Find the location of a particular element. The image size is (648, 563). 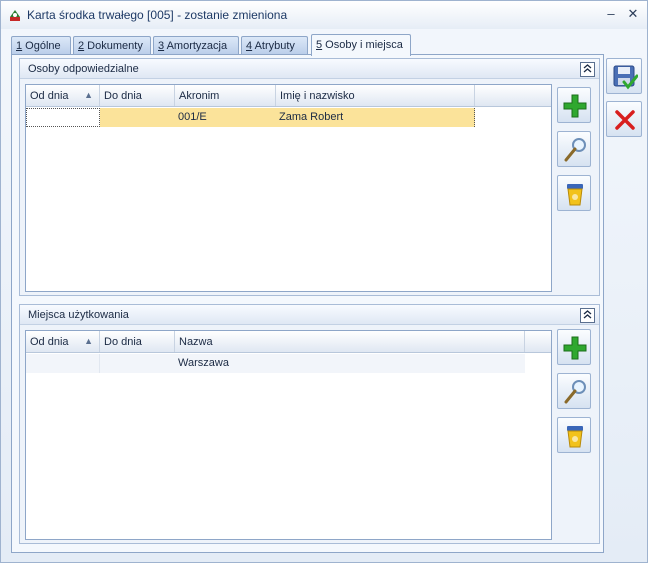

edit-place-button is located at coordinates (574, 391).